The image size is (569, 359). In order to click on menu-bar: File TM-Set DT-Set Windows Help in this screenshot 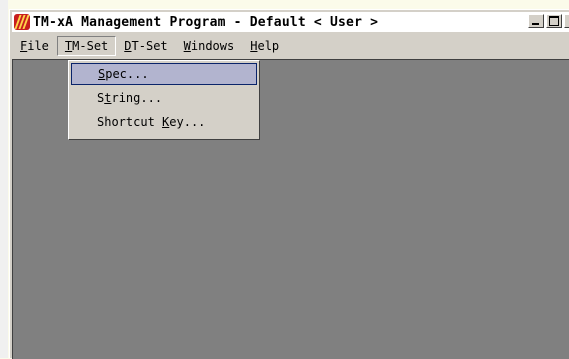, I will do `click(290, 46)`.